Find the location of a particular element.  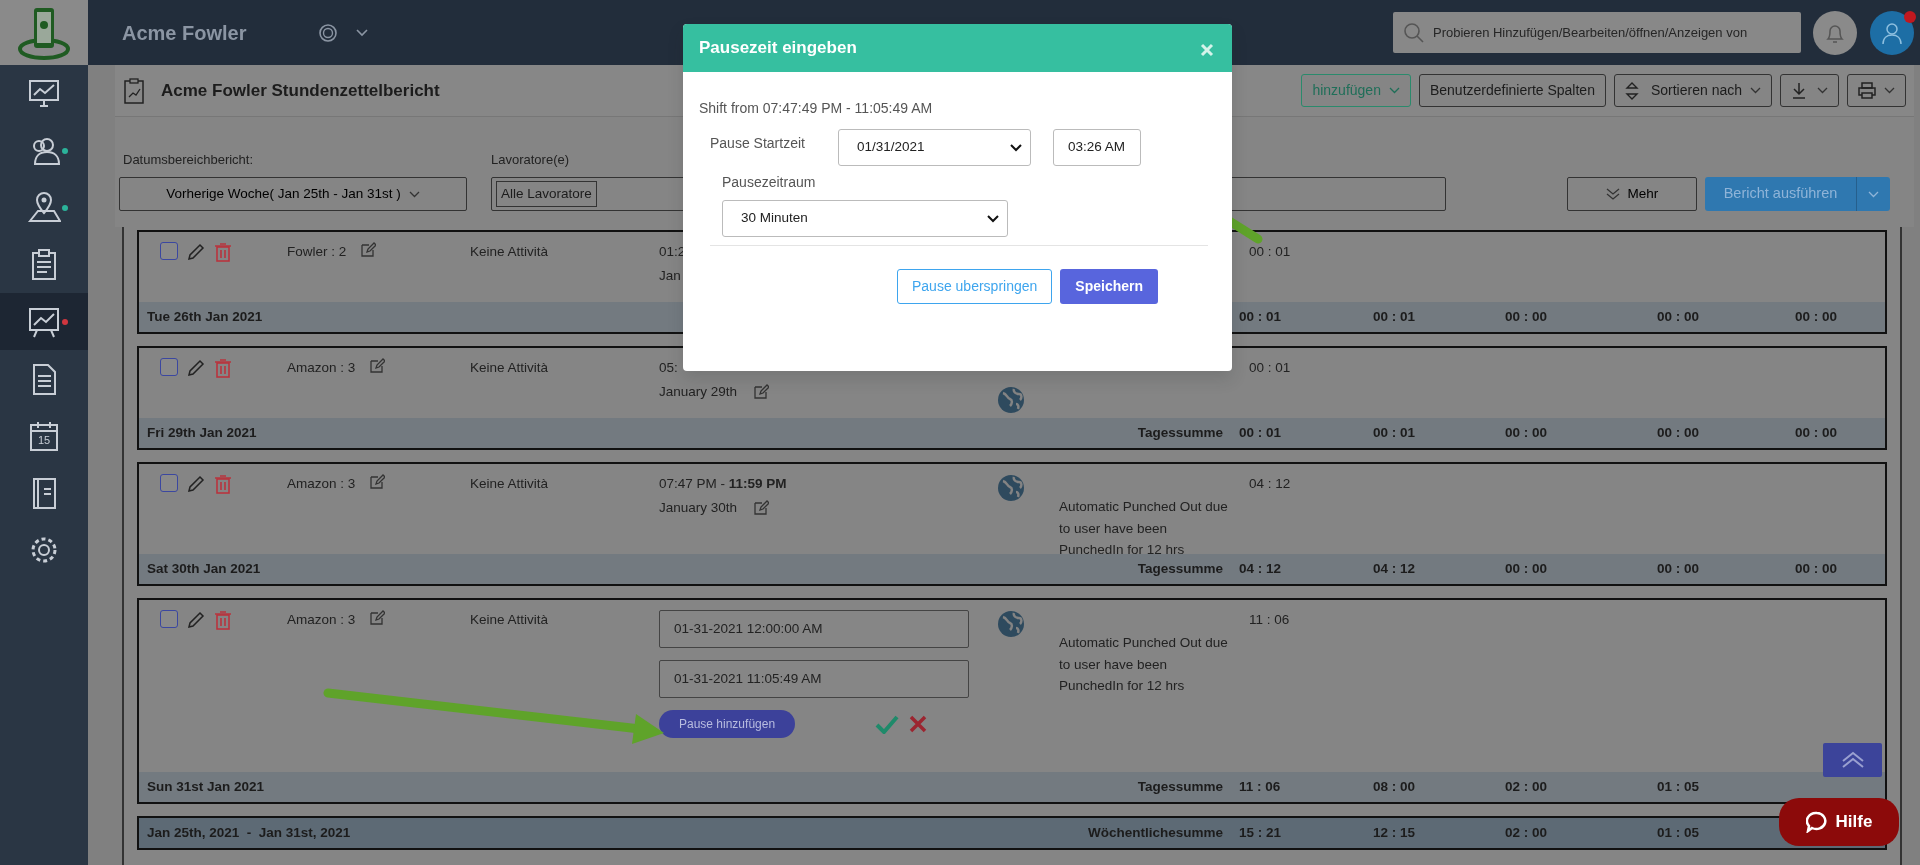

time-range: 07:47 PM - 11:59 PM is located at coordinates (723, 484).